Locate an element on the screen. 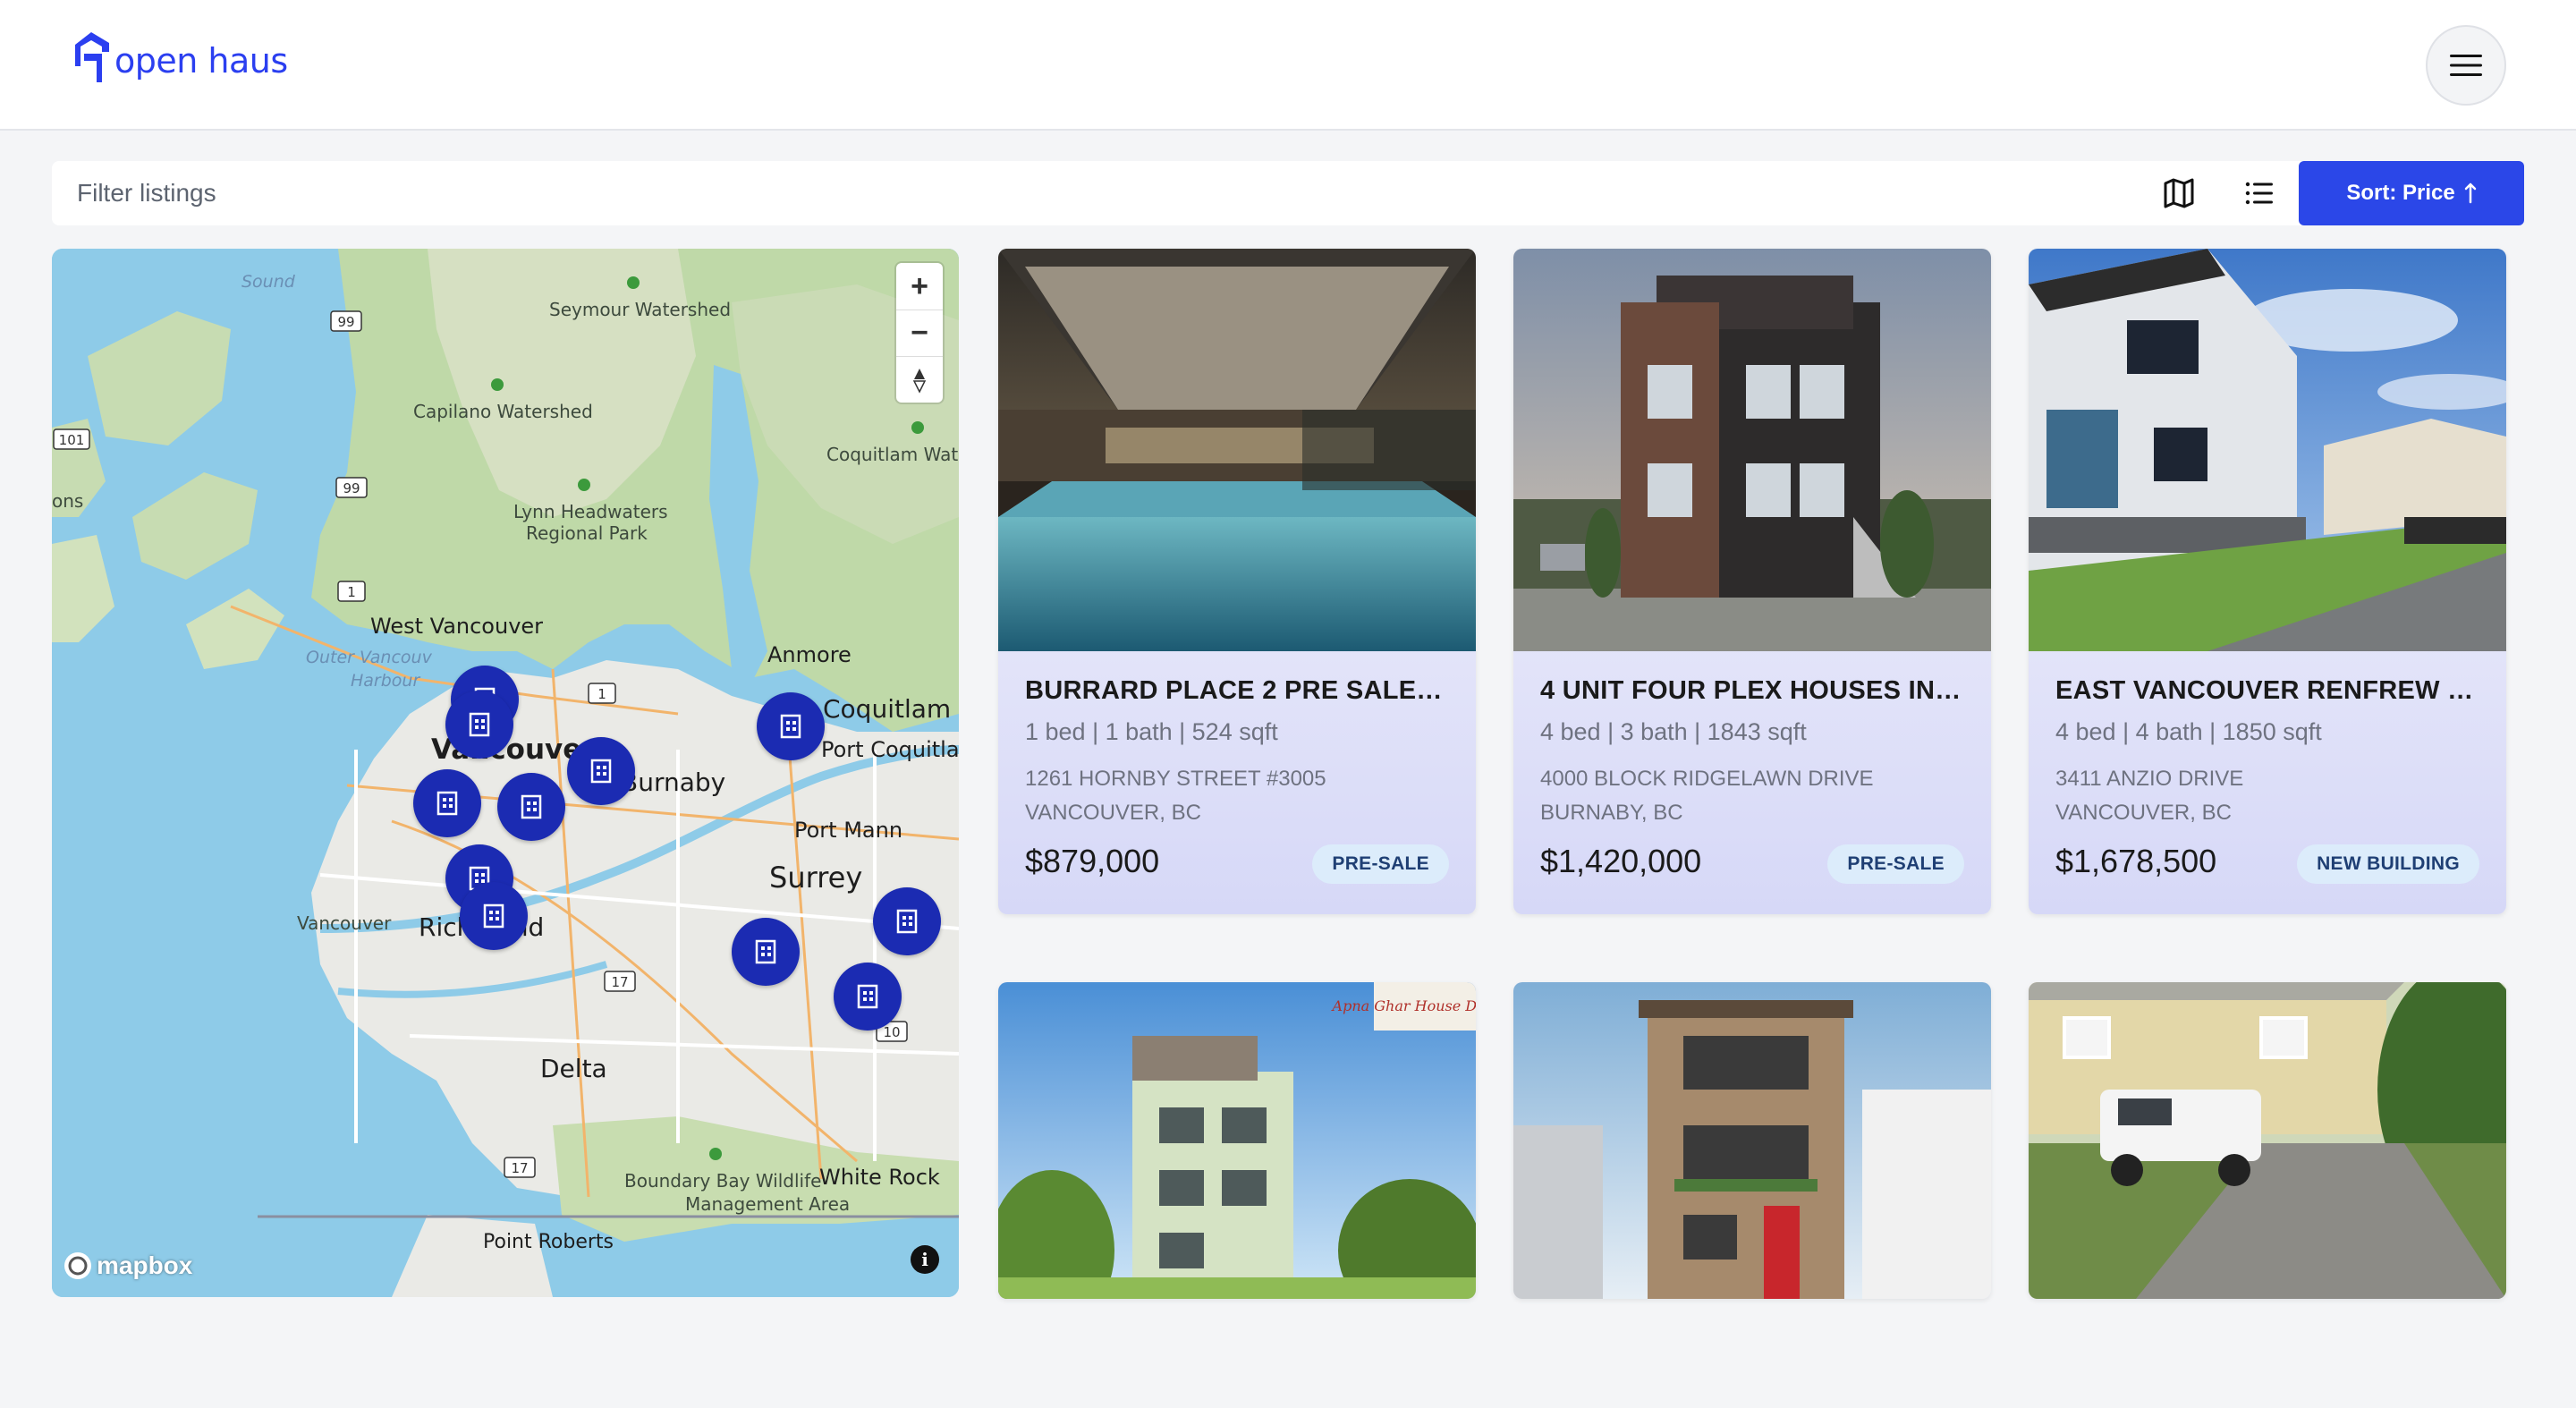 The image size is (2576, 1408). map-label-vancouver-airport: Vancouver is located at coordinates (344, 923).